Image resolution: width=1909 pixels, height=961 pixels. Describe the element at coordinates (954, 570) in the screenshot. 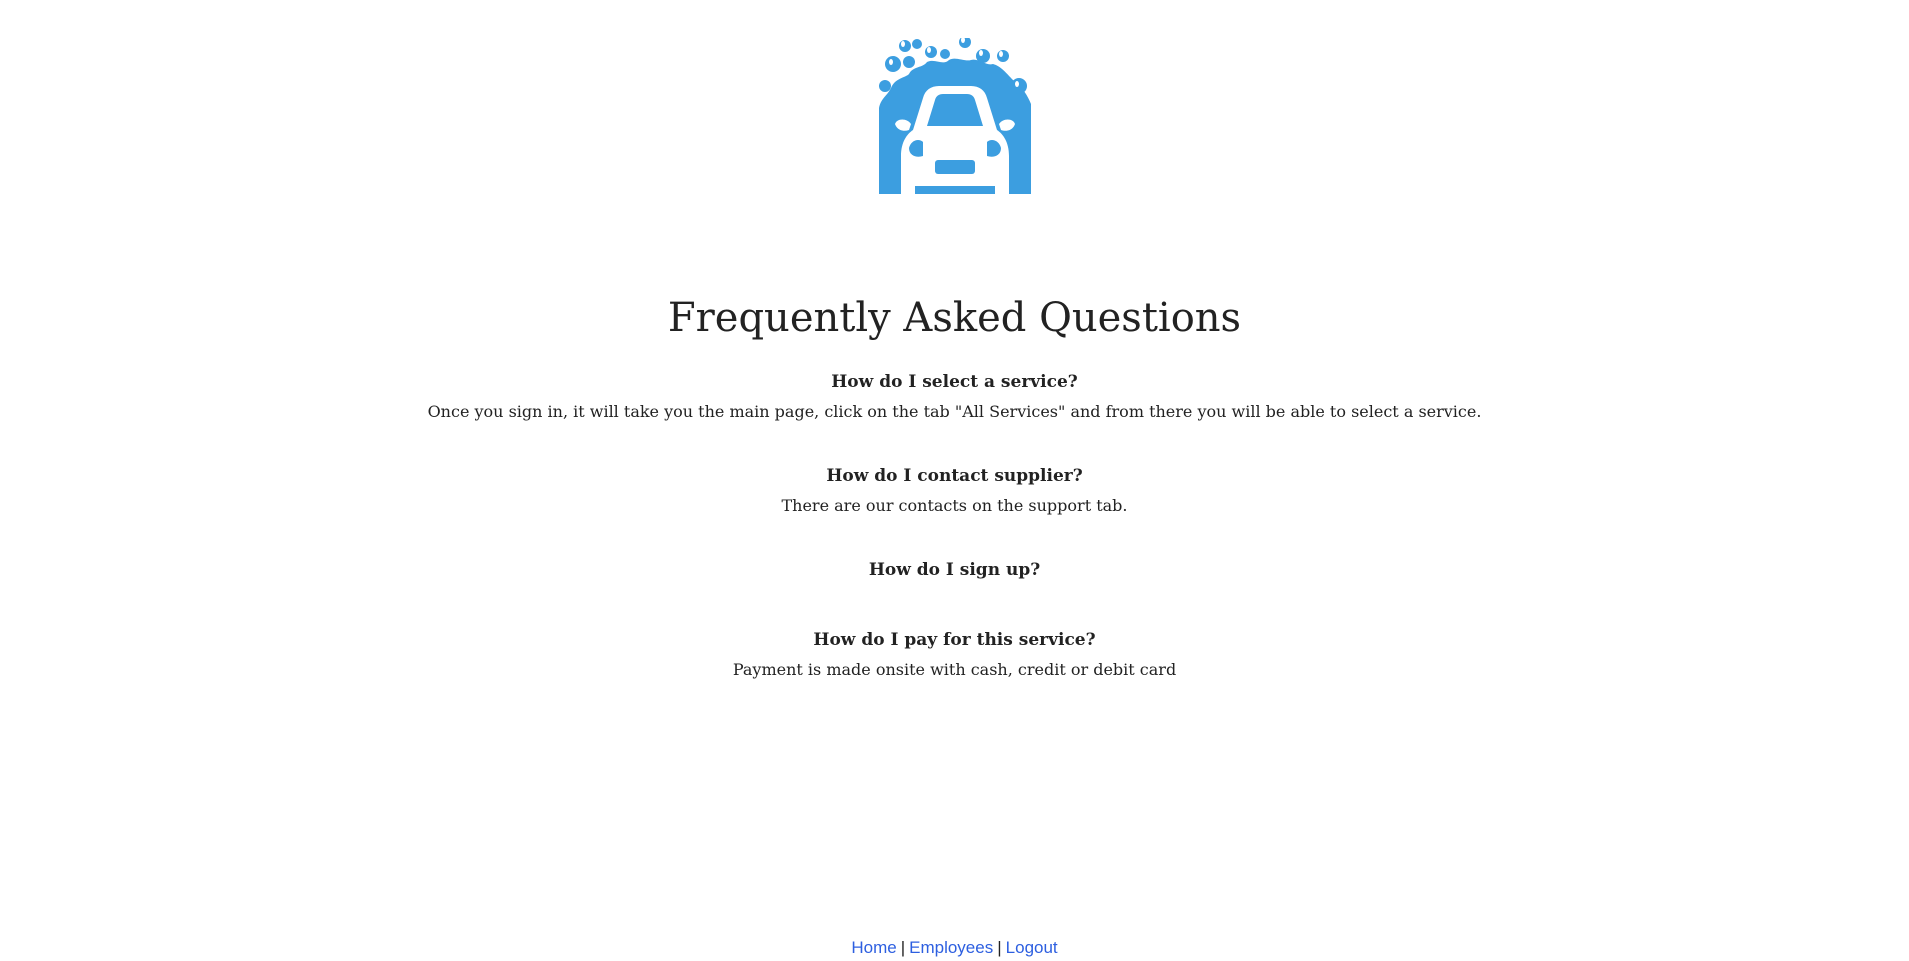

I see `faq-question: How do I sign up?` at that location.